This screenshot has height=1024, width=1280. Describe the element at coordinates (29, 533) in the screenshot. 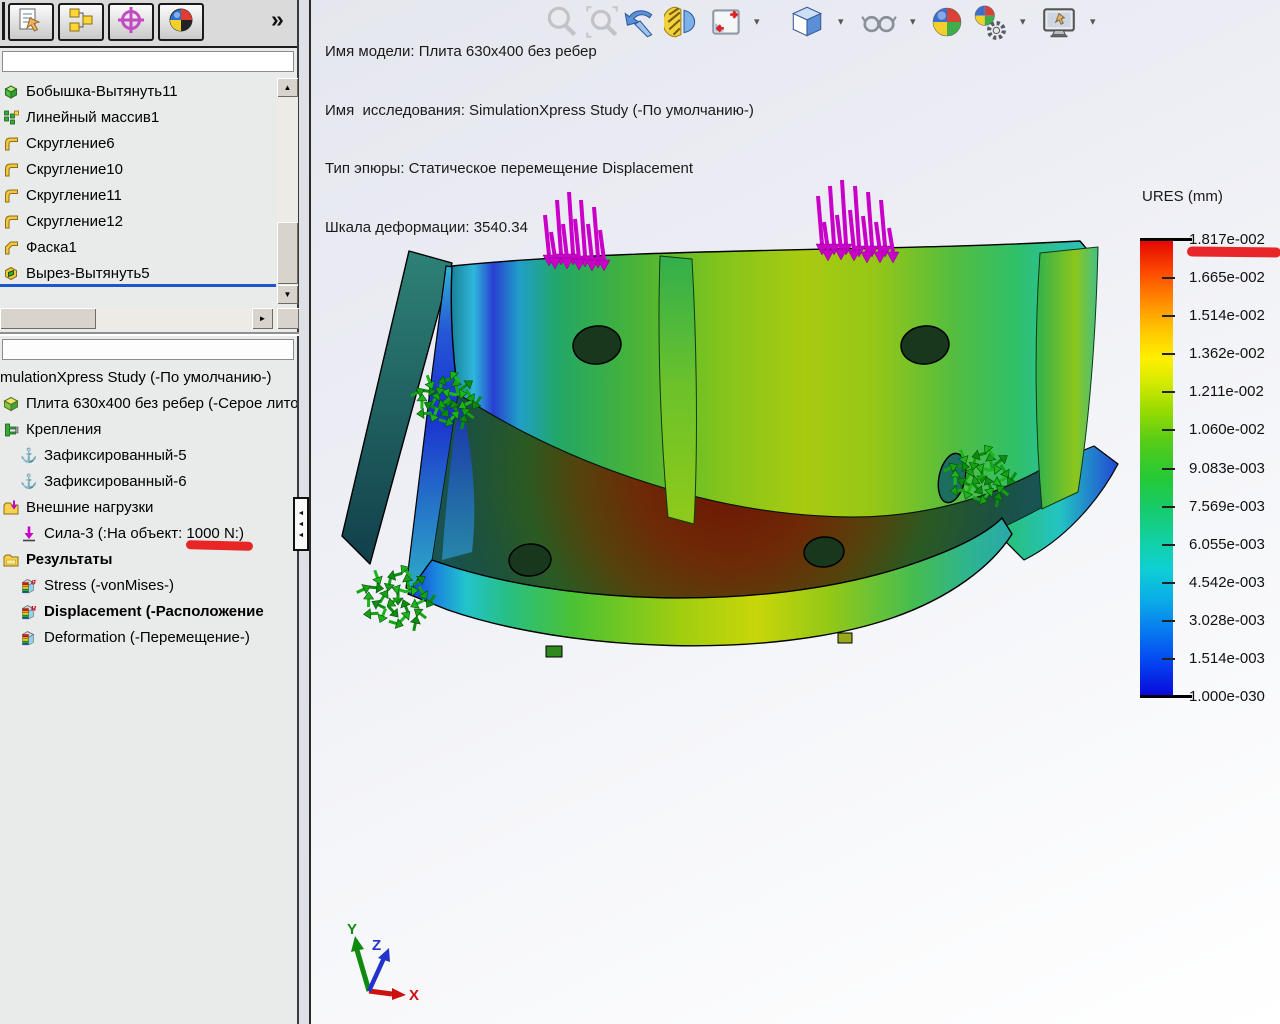

I see `force-icon` at that location.